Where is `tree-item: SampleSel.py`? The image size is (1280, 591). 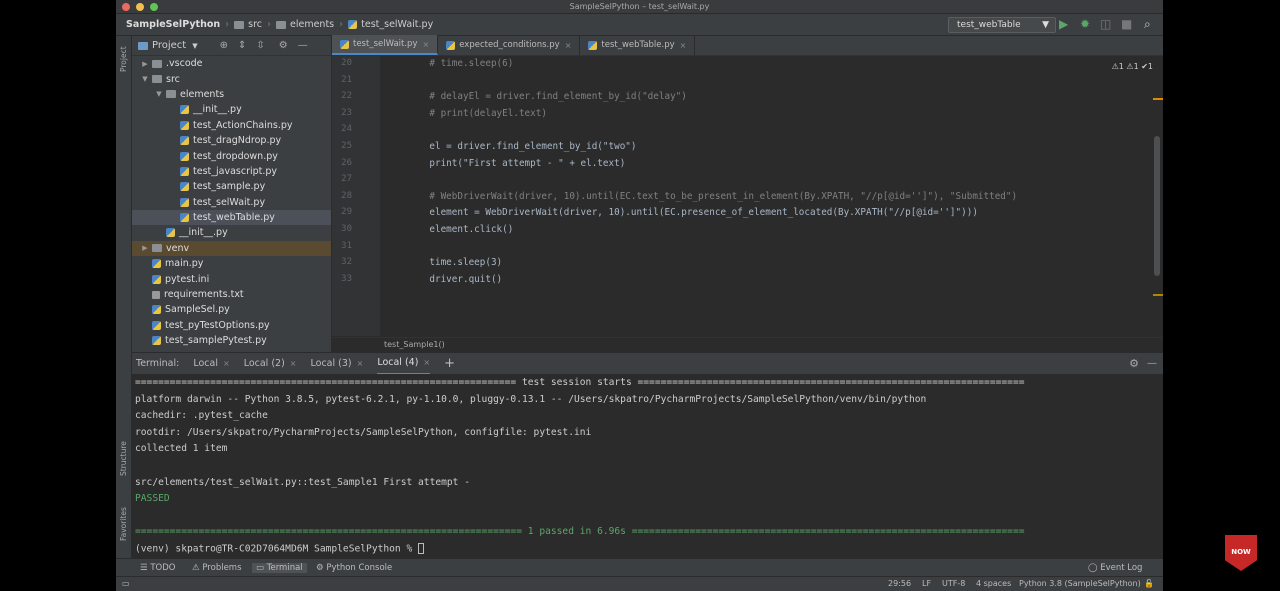 tree-item: SampleSel.py is located at coordinates (231, 309).